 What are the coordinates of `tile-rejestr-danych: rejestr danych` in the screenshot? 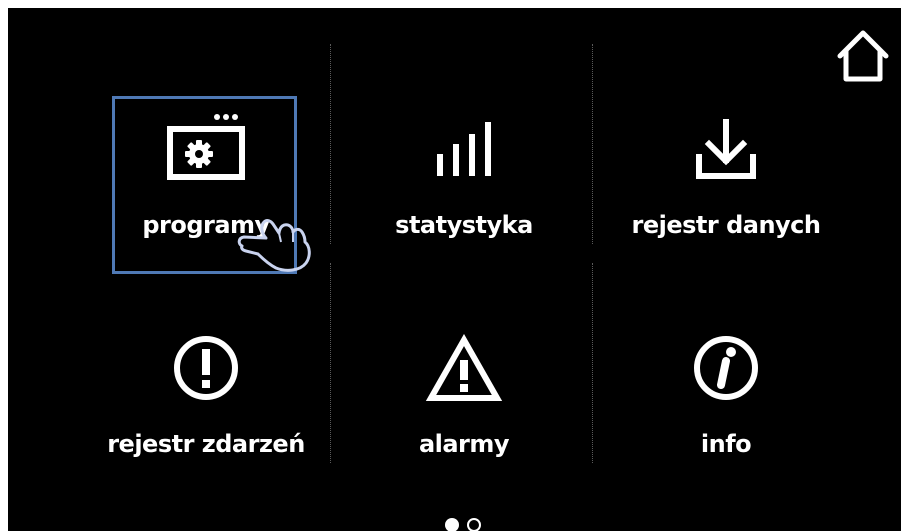 It's located at (726, 198).